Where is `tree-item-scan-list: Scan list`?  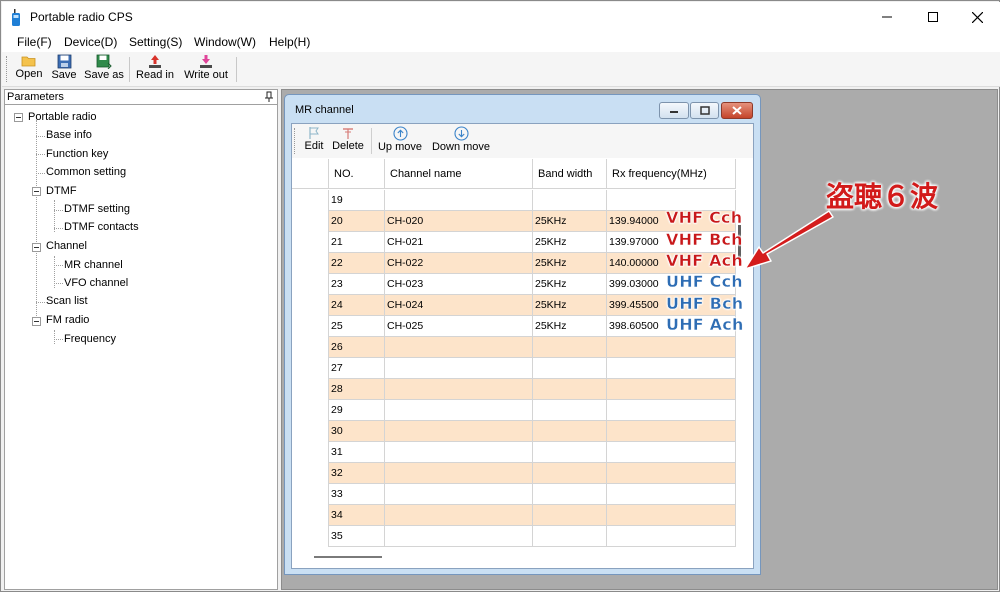
tree-item-scan-list: Scan list is located at coordinates (67, 301).